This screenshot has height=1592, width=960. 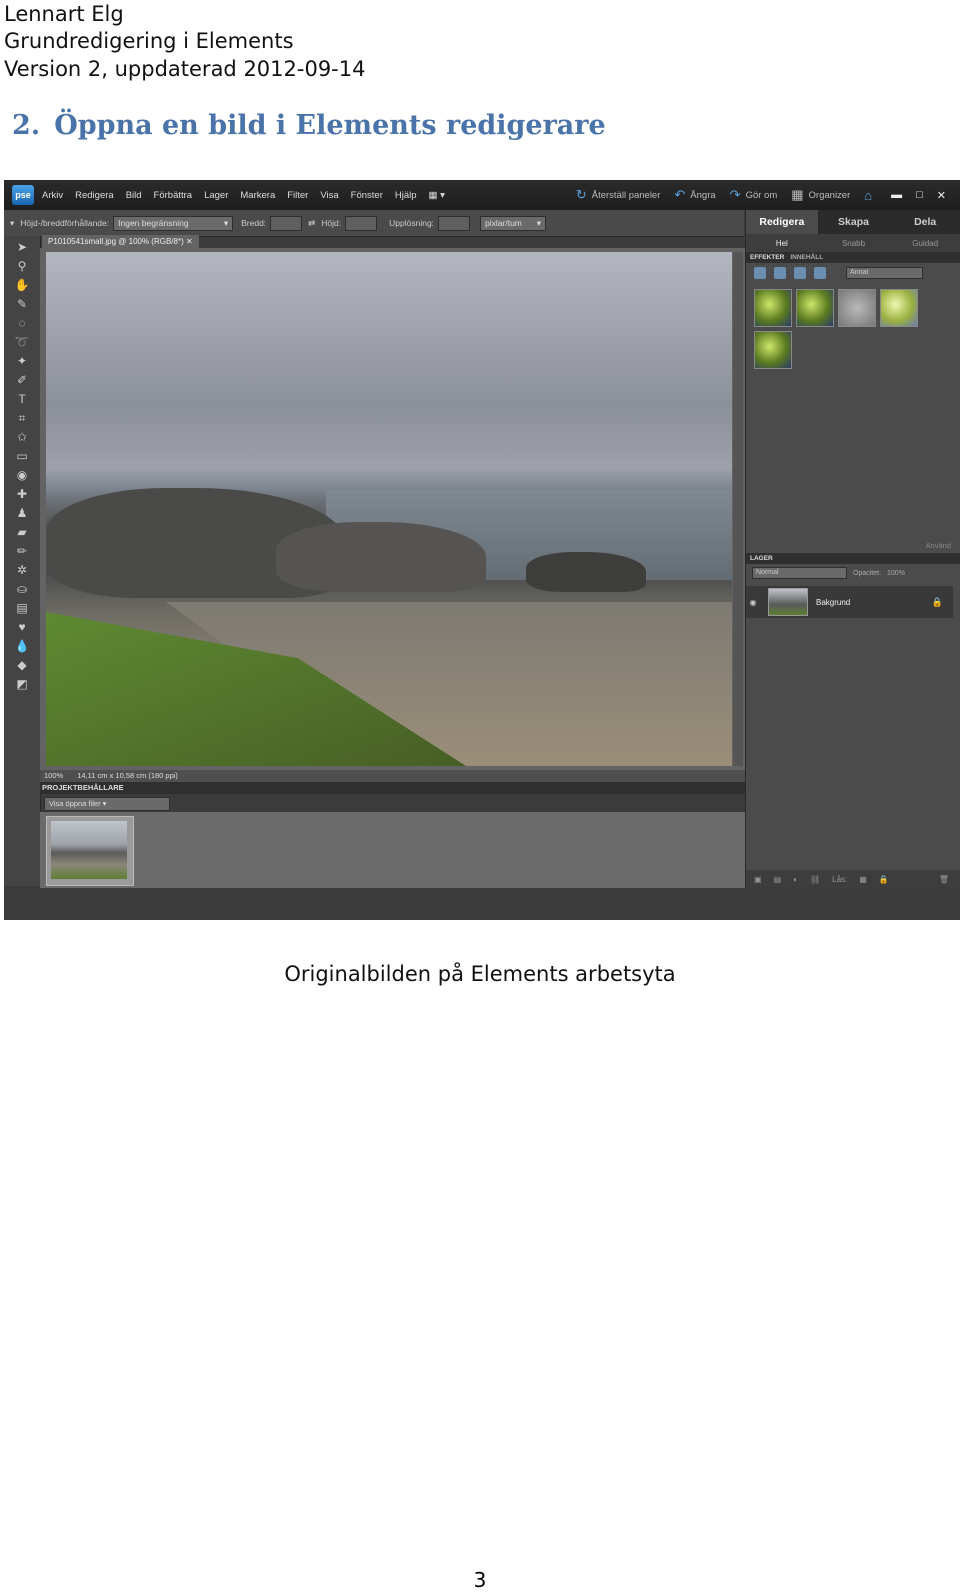 What do you see at coordinates (22, 570) in the screenshot?
I see `smart-brush-tool-icon: ✲` at bounding box center [22, 570].